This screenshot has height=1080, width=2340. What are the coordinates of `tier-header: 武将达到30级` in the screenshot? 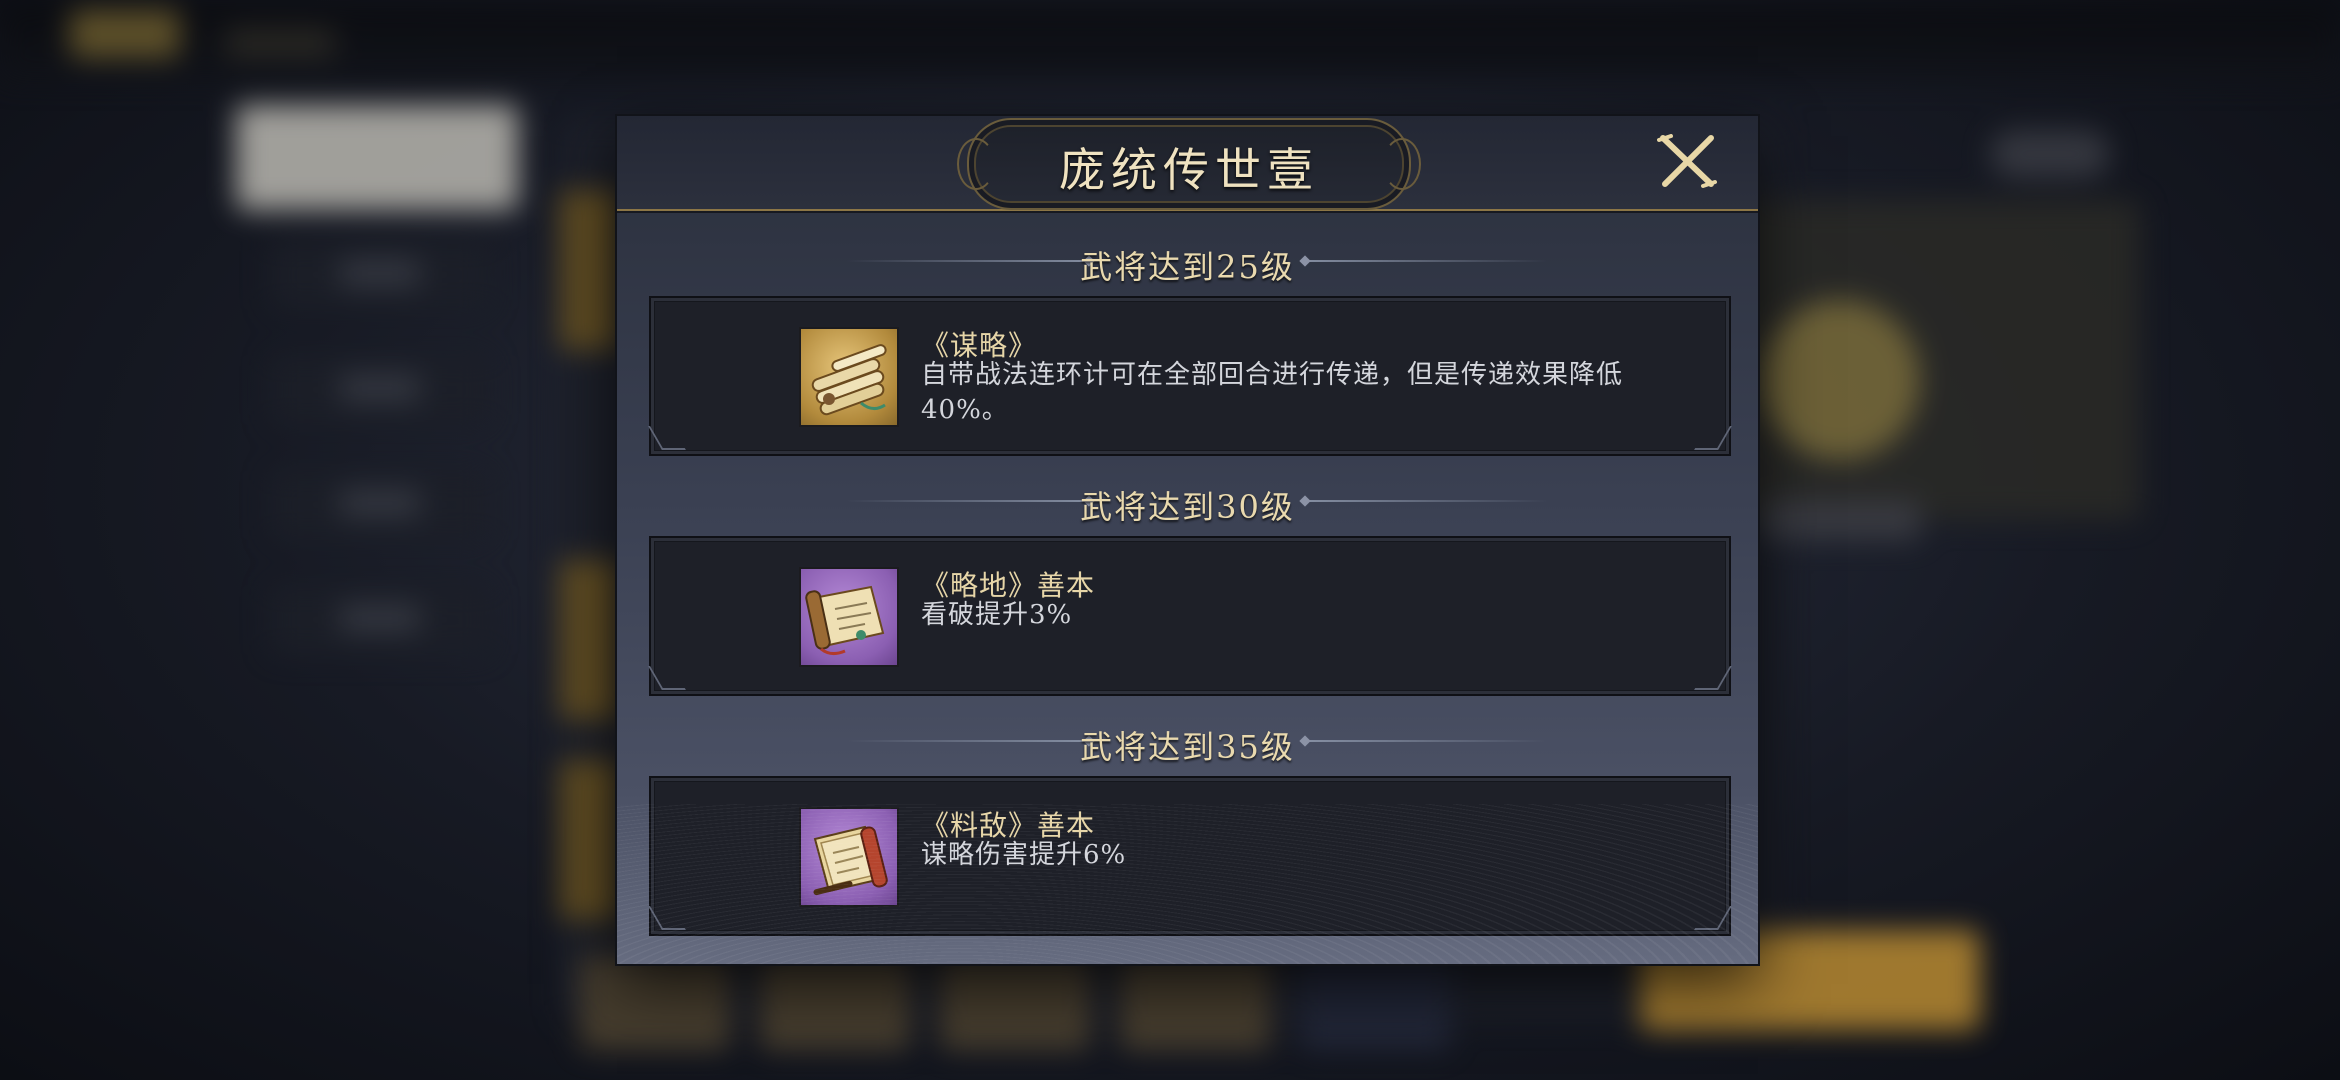 It's located at (1187, 501).